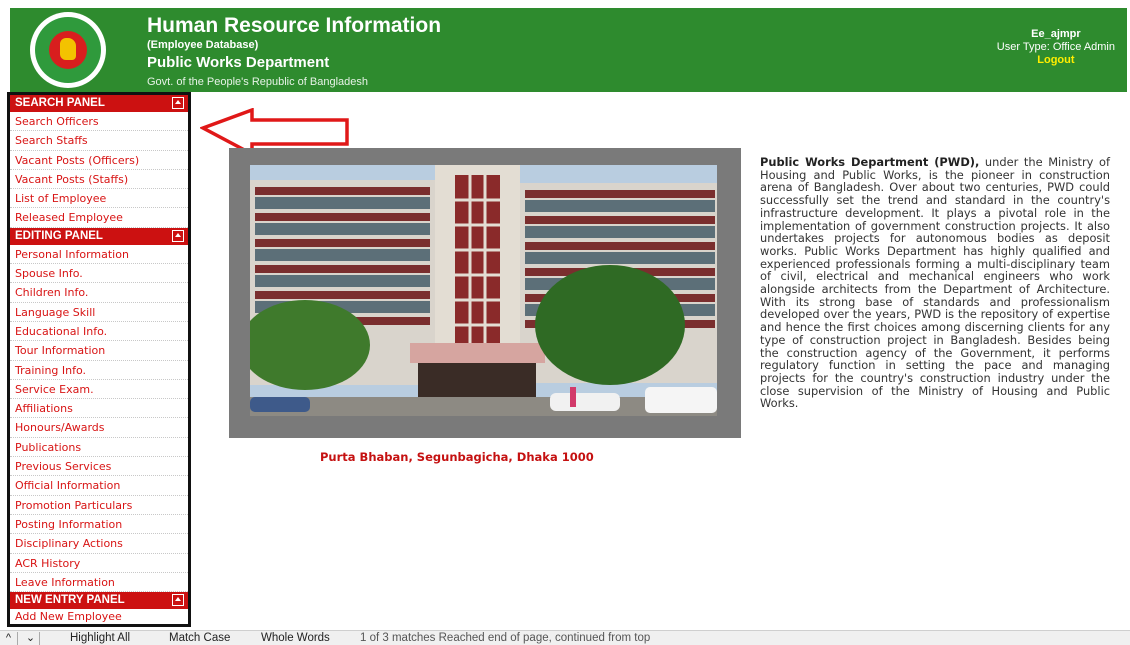 The width and height of the screenshot is (1130, 645). I want to click on nav-language-skill: Language Skill, so click(99, 312).